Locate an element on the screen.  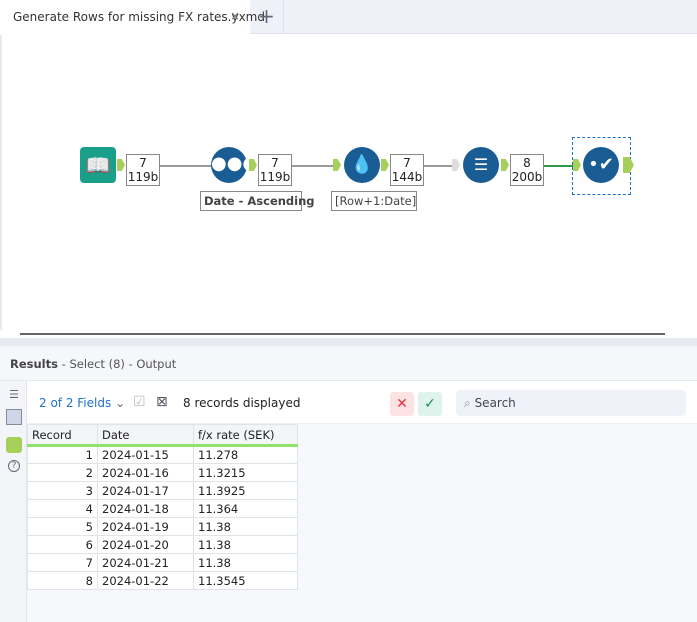
column-header-record: Record is located at coordinates (62, 435).